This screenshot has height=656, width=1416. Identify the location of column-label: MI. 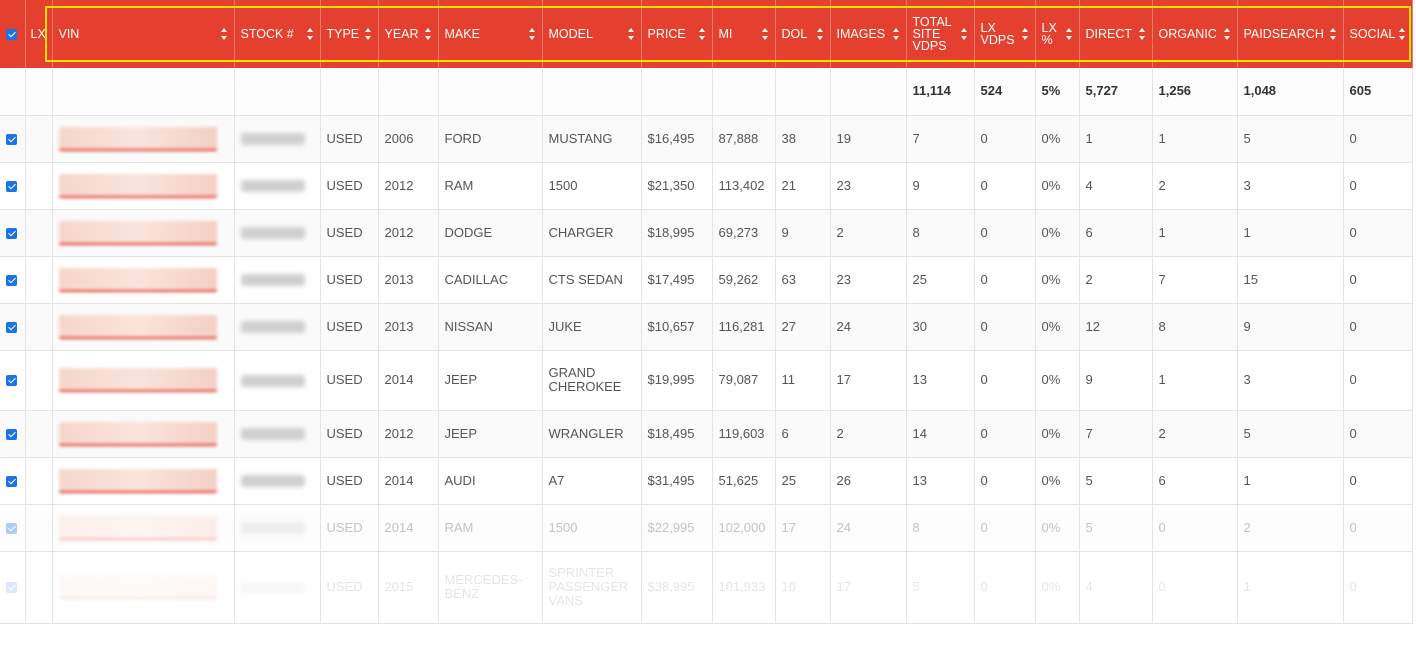
(725, 34).